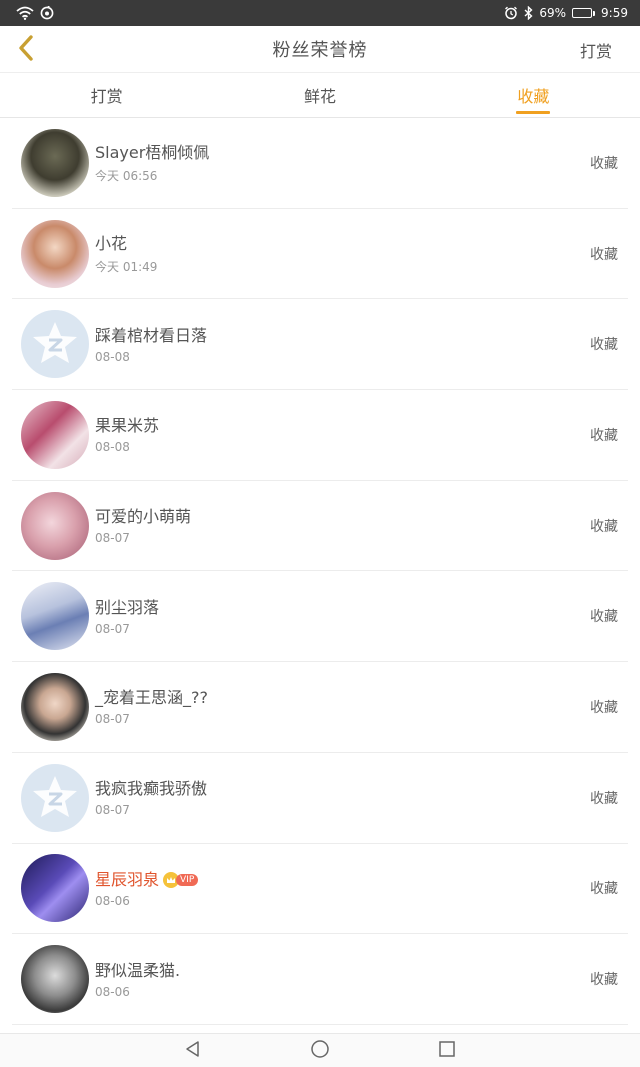 The height and width of the screenshot is (1067, 640). I want to click on list-item: 踩着棺材看日落 08-08 收藏, so click(320, 345).